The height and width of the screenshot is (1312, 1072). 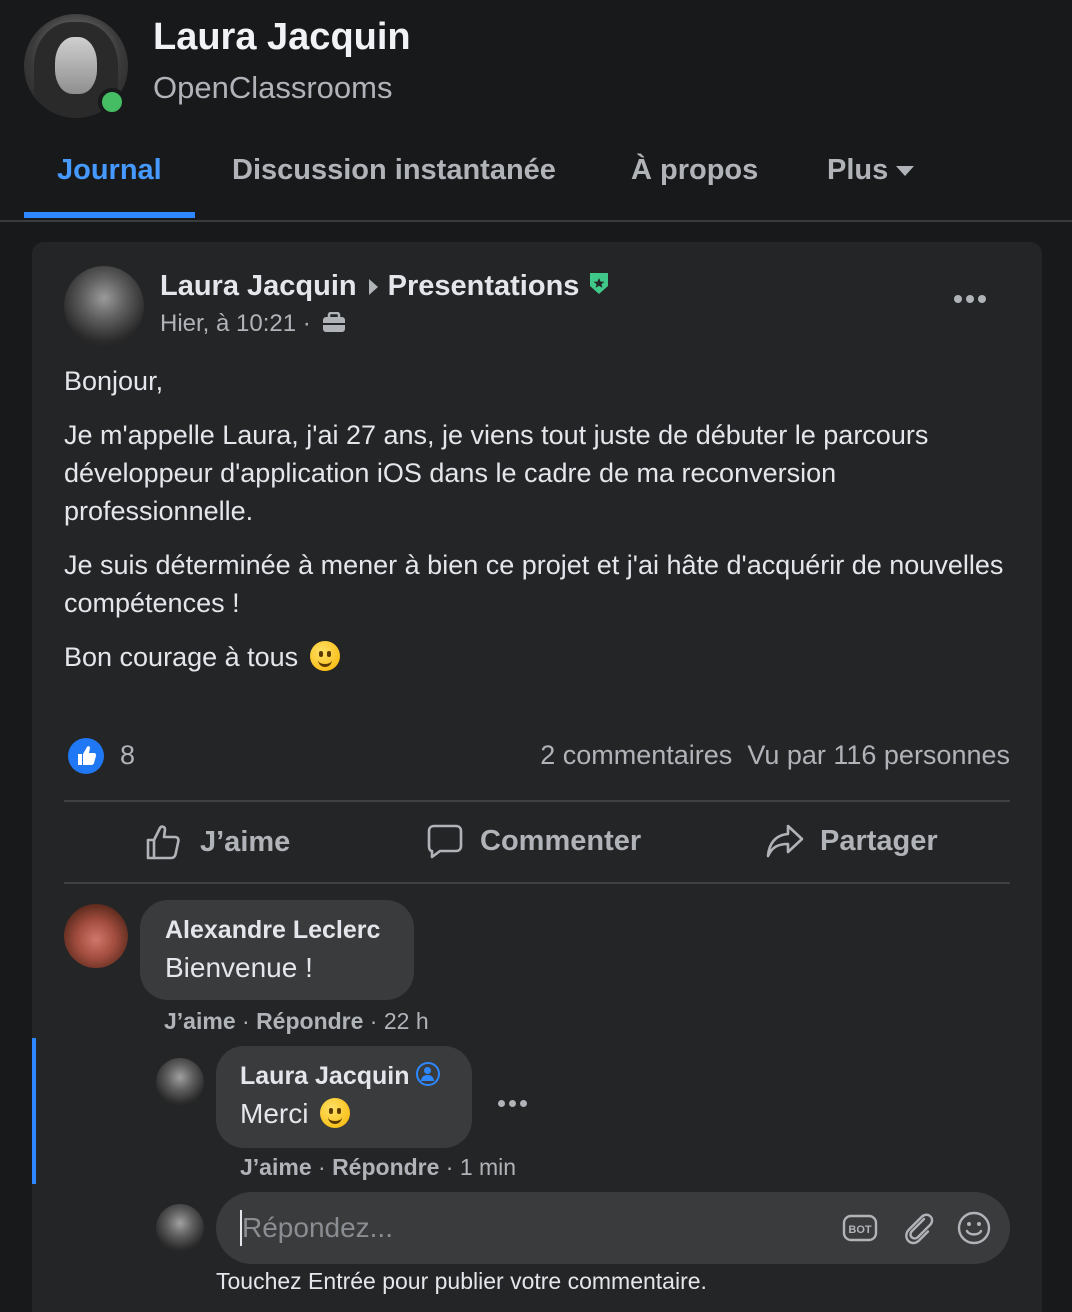 What do you see at coordinates (344, 1097) in the screenshot?
I see `reply-bubble: Laura Jacquin Merci` at bounding box center [344, 1097].